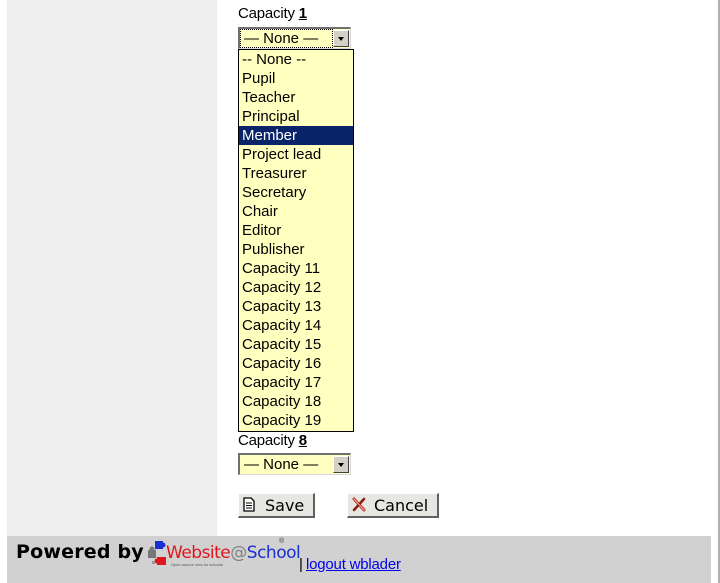 The height and width of the screenshot is (583, 720). I want to click on dropdown-option: Chair, so click(296, 211).